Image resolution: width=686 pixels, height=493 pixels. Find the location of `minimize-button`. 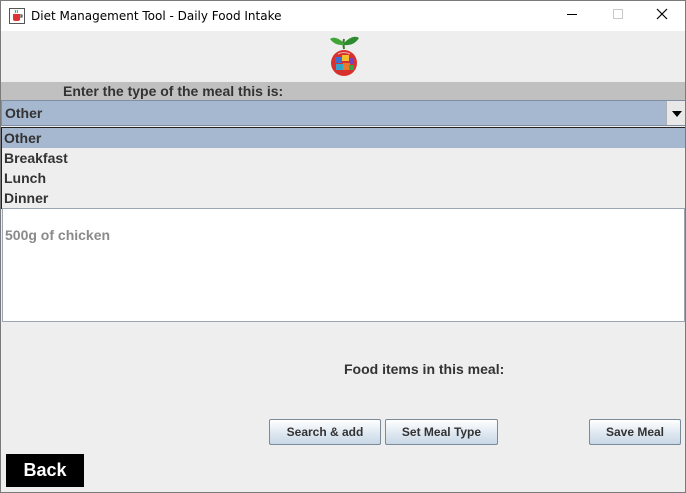

minimize-button is located at coordinates (572, 16).